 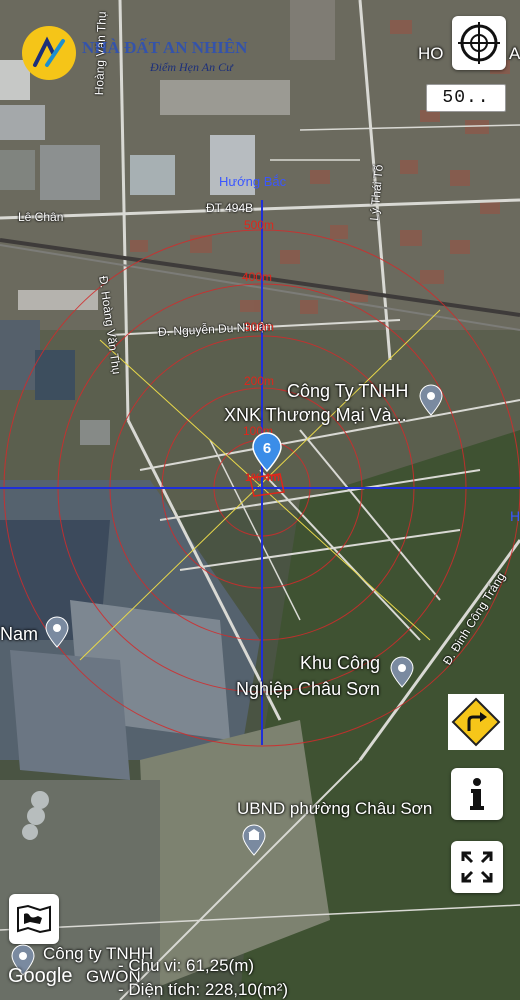 I want to click on poi-label-kcn-line2: Nghiệp Châu Sơn, so click(x=308, y=689).